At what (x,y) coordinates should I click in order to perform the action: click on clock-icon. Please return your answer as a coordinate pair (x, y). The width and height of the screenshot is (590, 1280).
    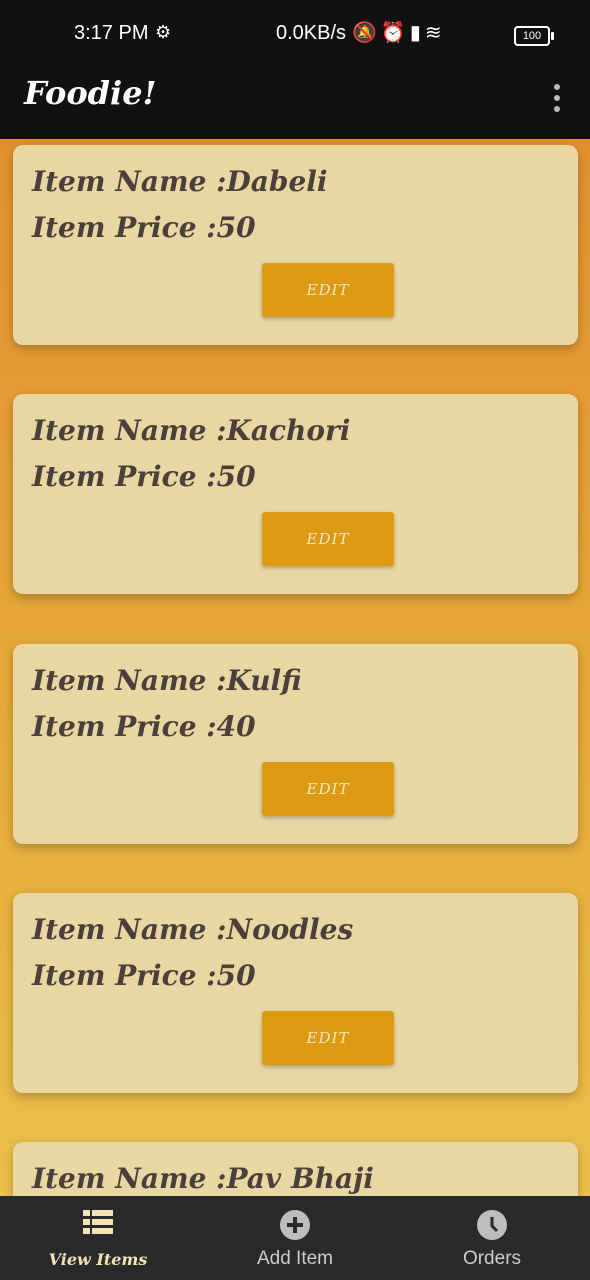
    Looking at the image, I should click on (492, 1227).